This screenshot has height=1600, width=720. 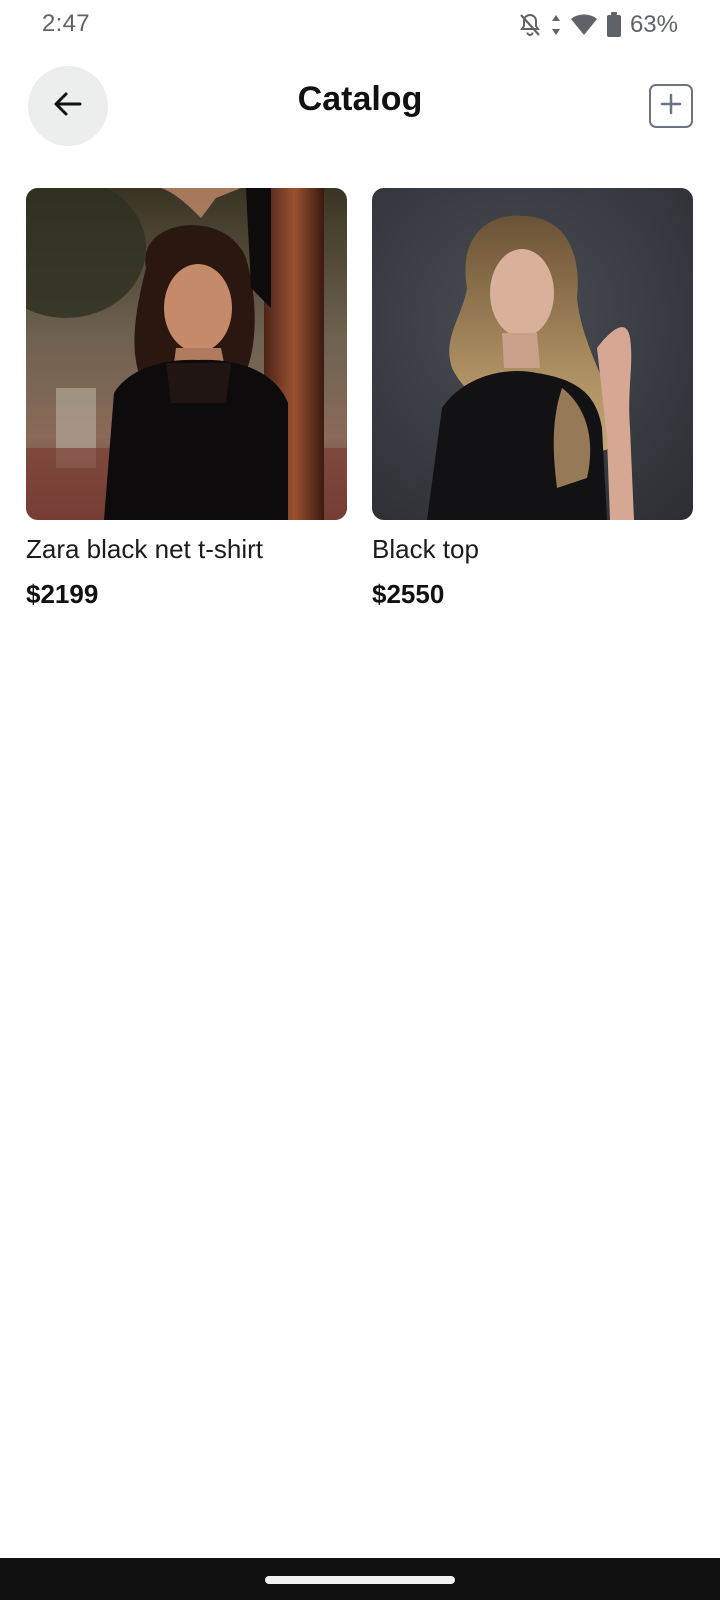 I want to click on status-time: 2:47, so click(x=66, y=23).